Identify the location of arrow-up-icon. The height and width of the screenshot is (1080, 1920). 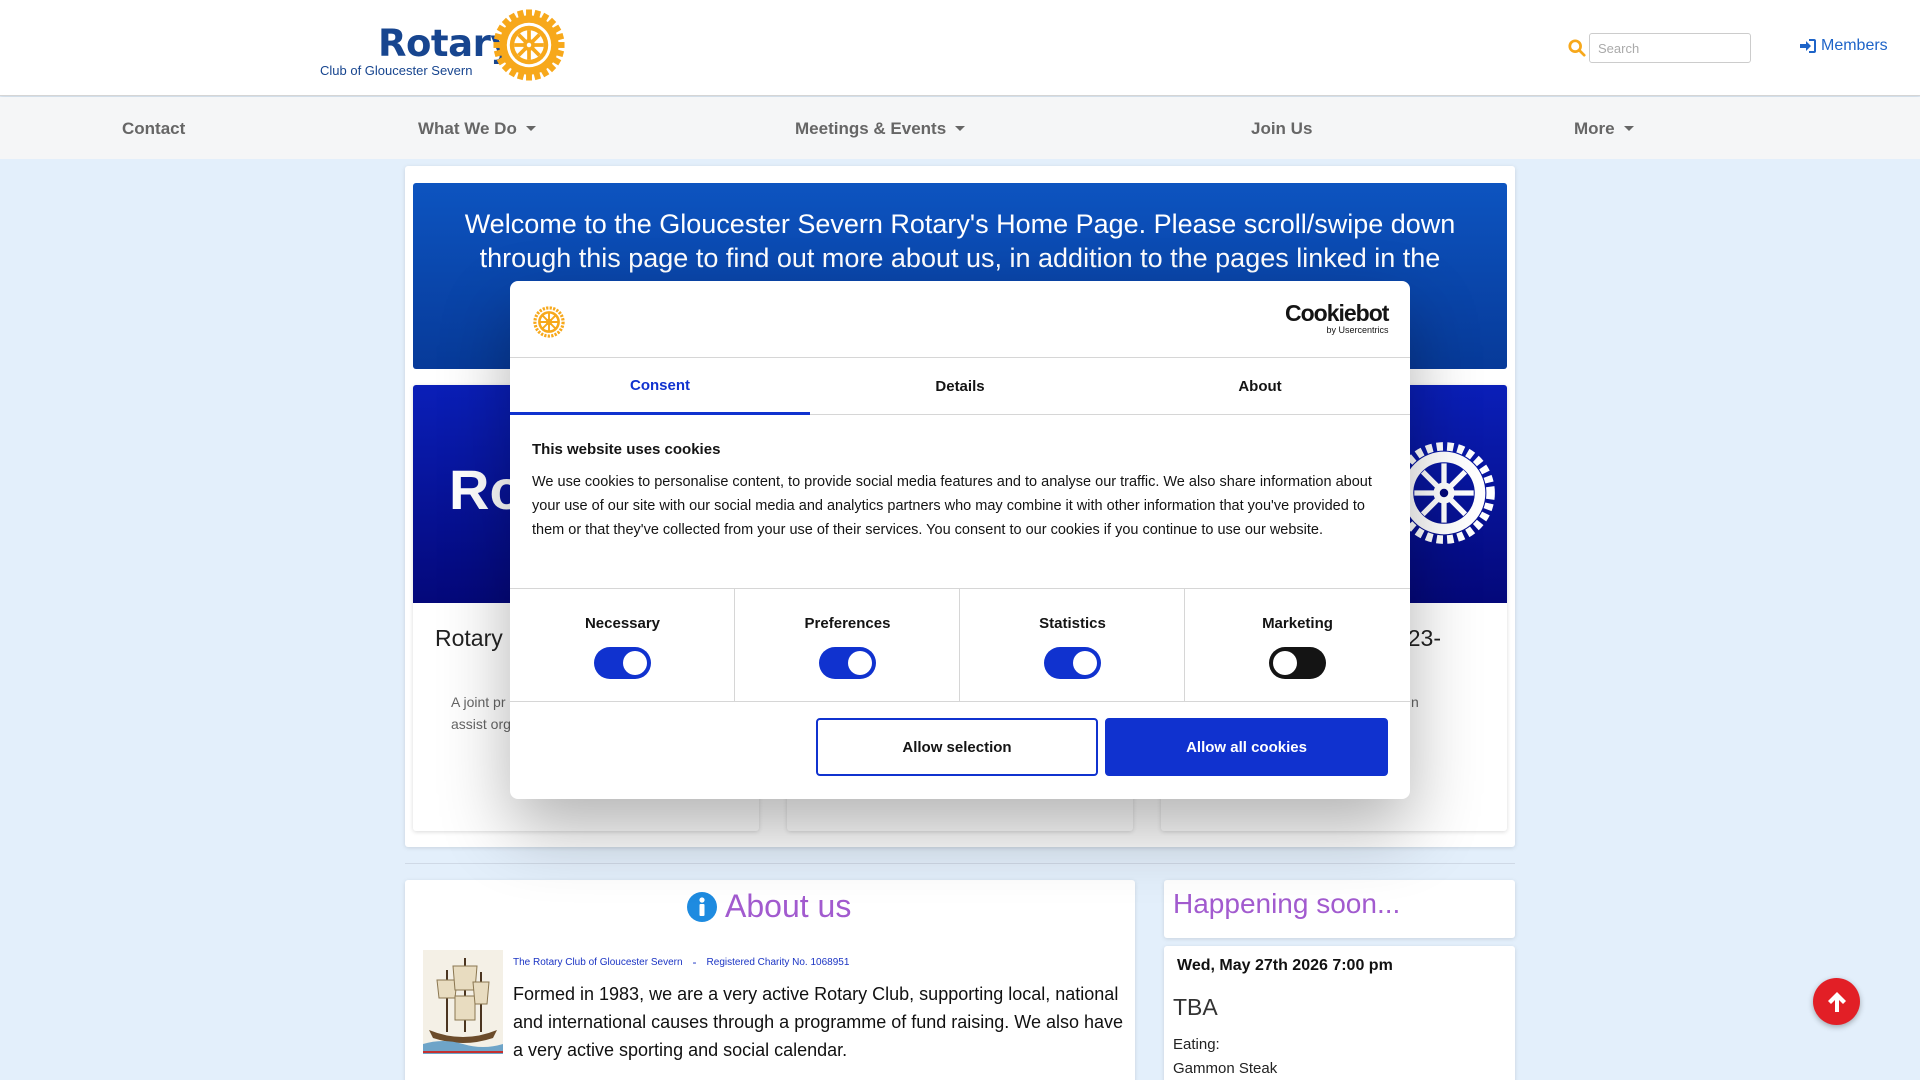
(1836, 1001).